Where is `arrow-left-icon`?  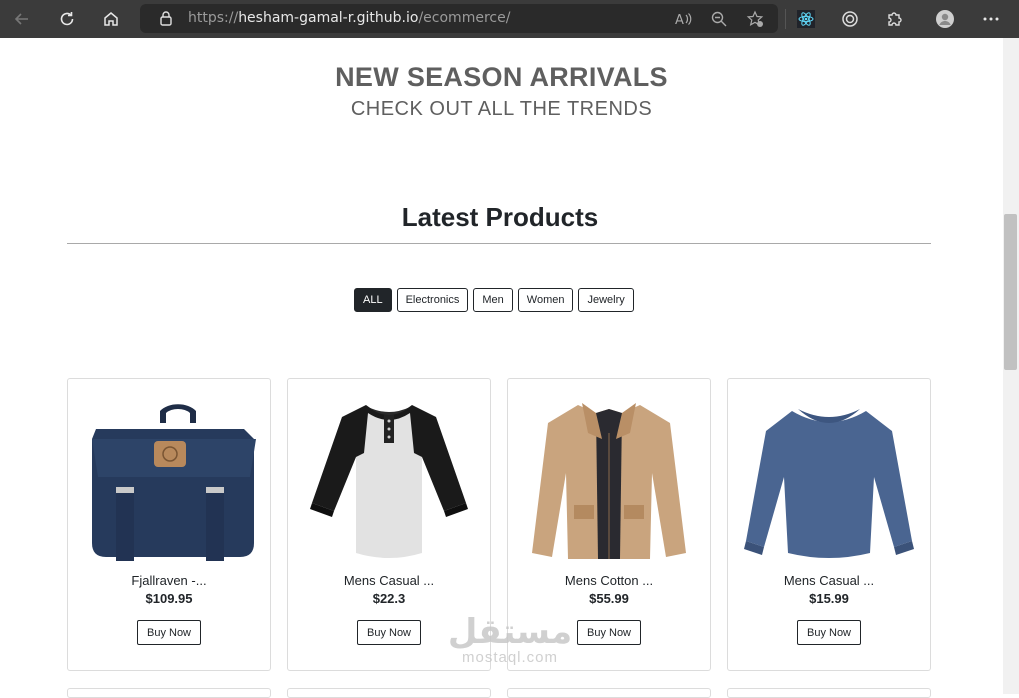 arrow-left-icon is located at coordinates (21, 19).